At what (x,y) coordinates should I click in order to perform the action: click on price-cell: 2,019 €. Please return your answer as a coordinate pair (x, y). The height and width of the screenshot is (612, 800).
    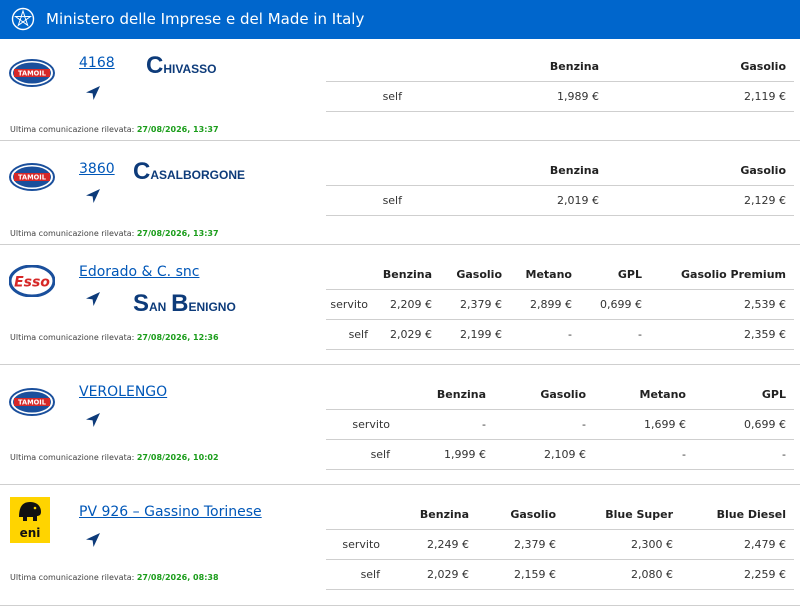
    Looking at the image, I should click on (513, 200).